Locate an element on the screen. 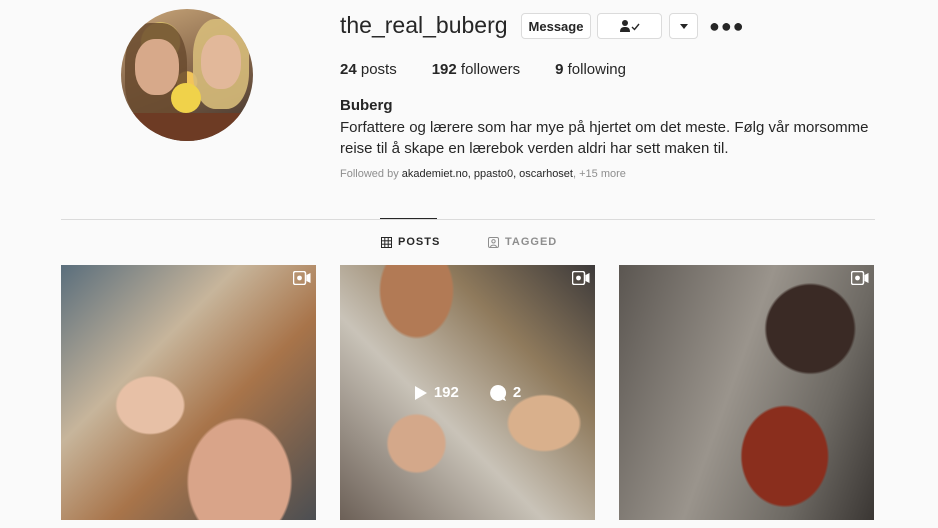 This screenshot has width=938, height=528. post-hover-overlay: 192 2 is located at coordinates (467, 392).